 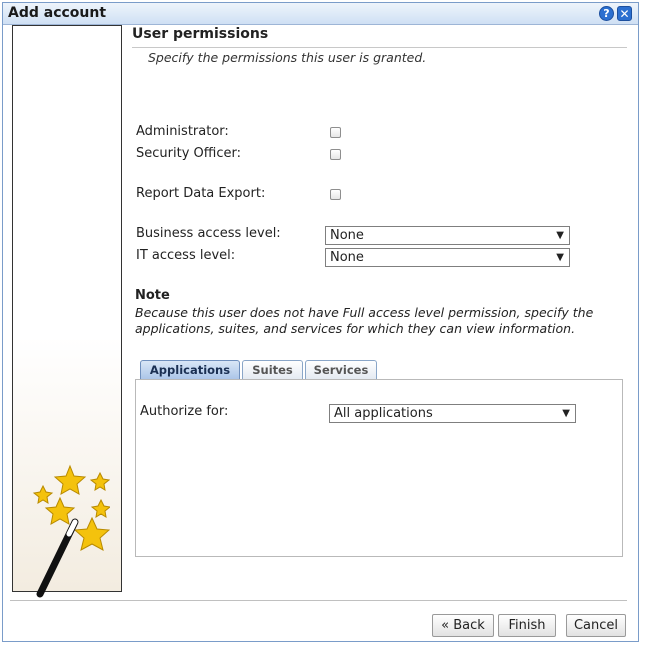 What do you see at coordinates (190, 370) in the screenshot?
I see `tab-applications: Applications` at bounding box center [190, 370].